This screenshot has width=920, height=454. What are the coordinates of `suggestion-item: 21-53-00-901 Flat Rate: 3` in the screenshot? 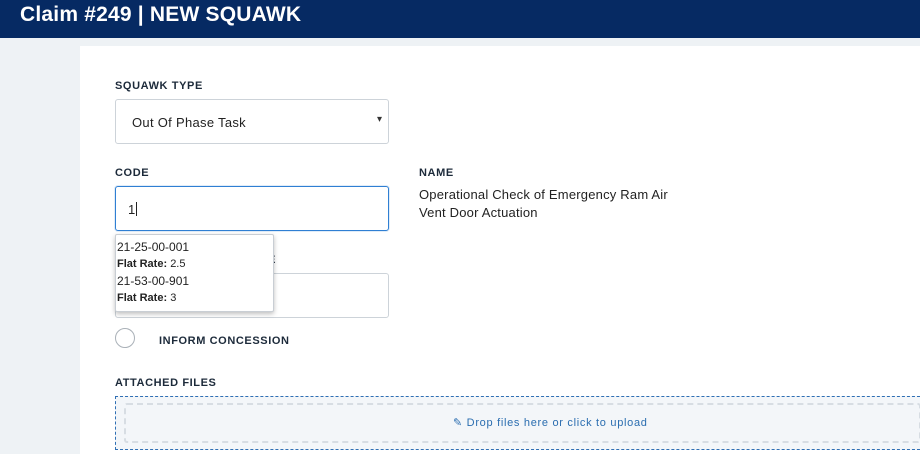 It's located at (194, 289).